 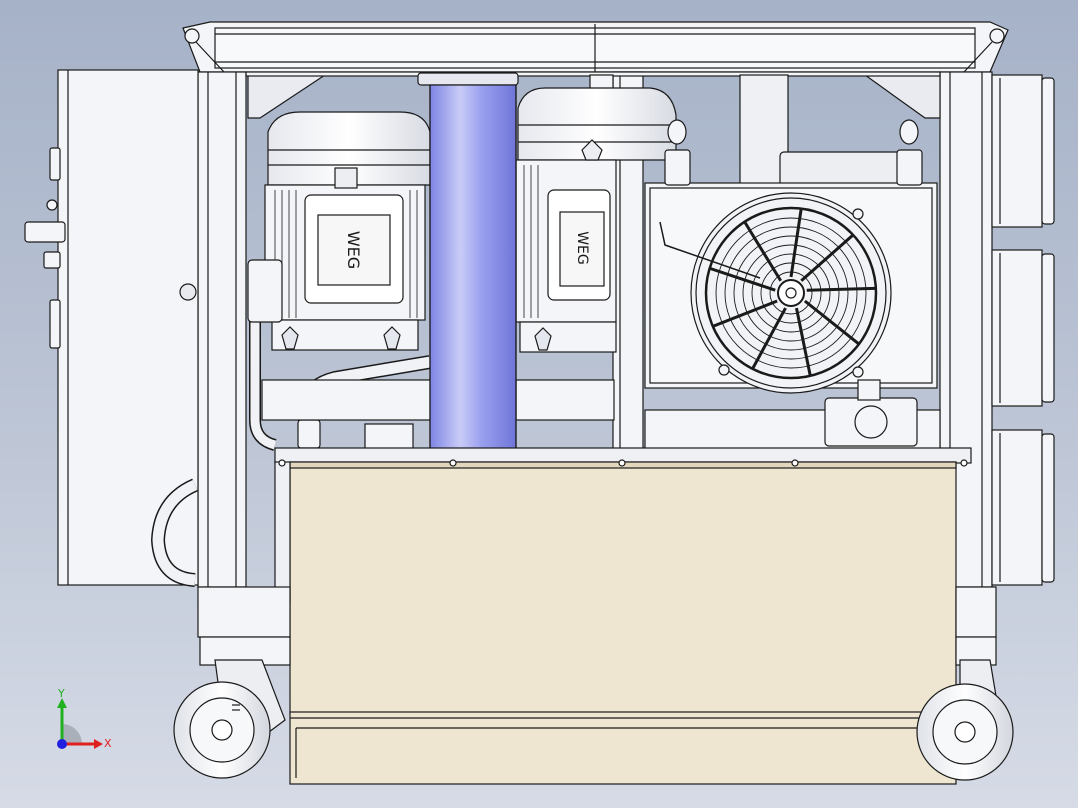 I want to click on valve-block, so click(x=871, y=413).